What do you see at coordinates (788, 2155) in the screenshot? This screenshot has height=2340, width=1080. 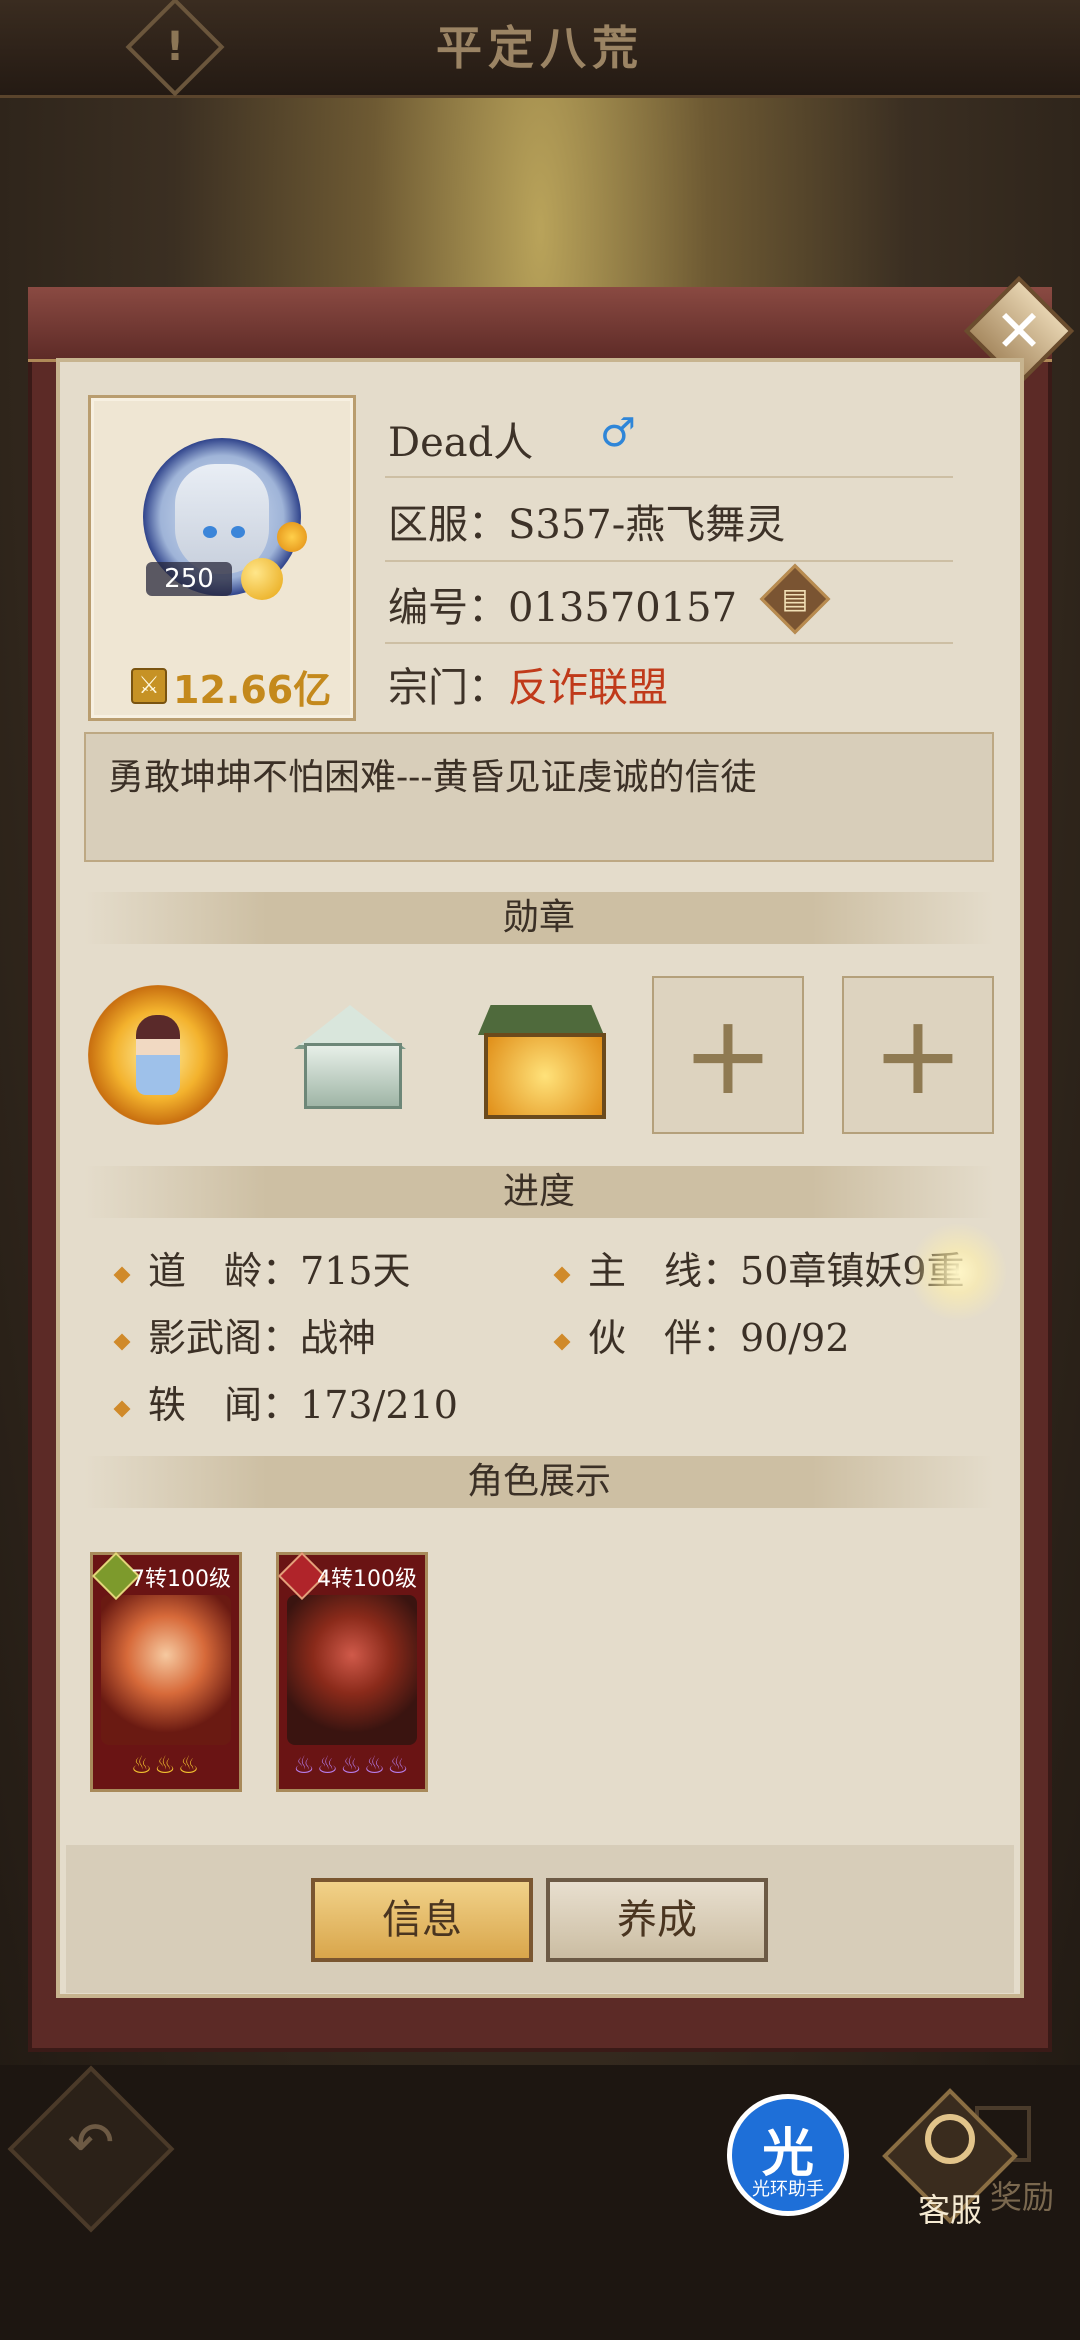 I see `floating-helper-button: 光 光环助手` at bounding box center [788, 2155].